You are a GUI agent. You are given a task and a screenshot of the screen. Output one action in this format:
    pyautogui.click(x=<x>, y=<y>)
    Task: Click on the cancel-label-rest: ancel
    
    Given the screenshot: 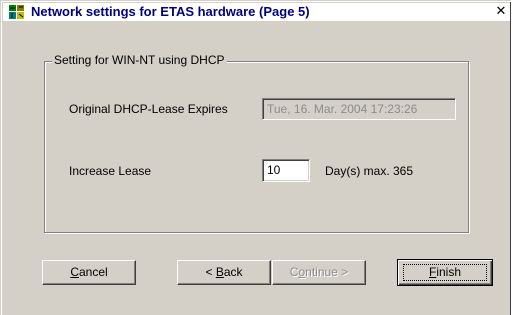 What is the action you would take?
    pyautogui.click(x=93, y=272)
    